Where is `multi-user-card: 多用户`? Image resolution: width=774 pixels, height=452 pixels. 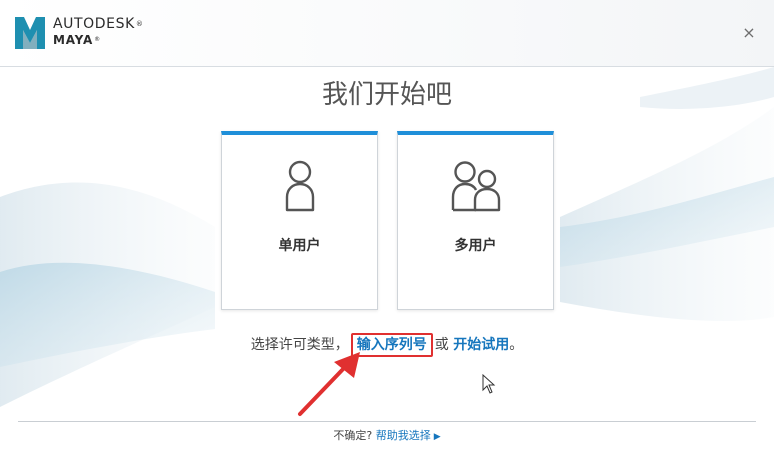
multi-user-card: 多用户 is located at coordinates (475, 220).